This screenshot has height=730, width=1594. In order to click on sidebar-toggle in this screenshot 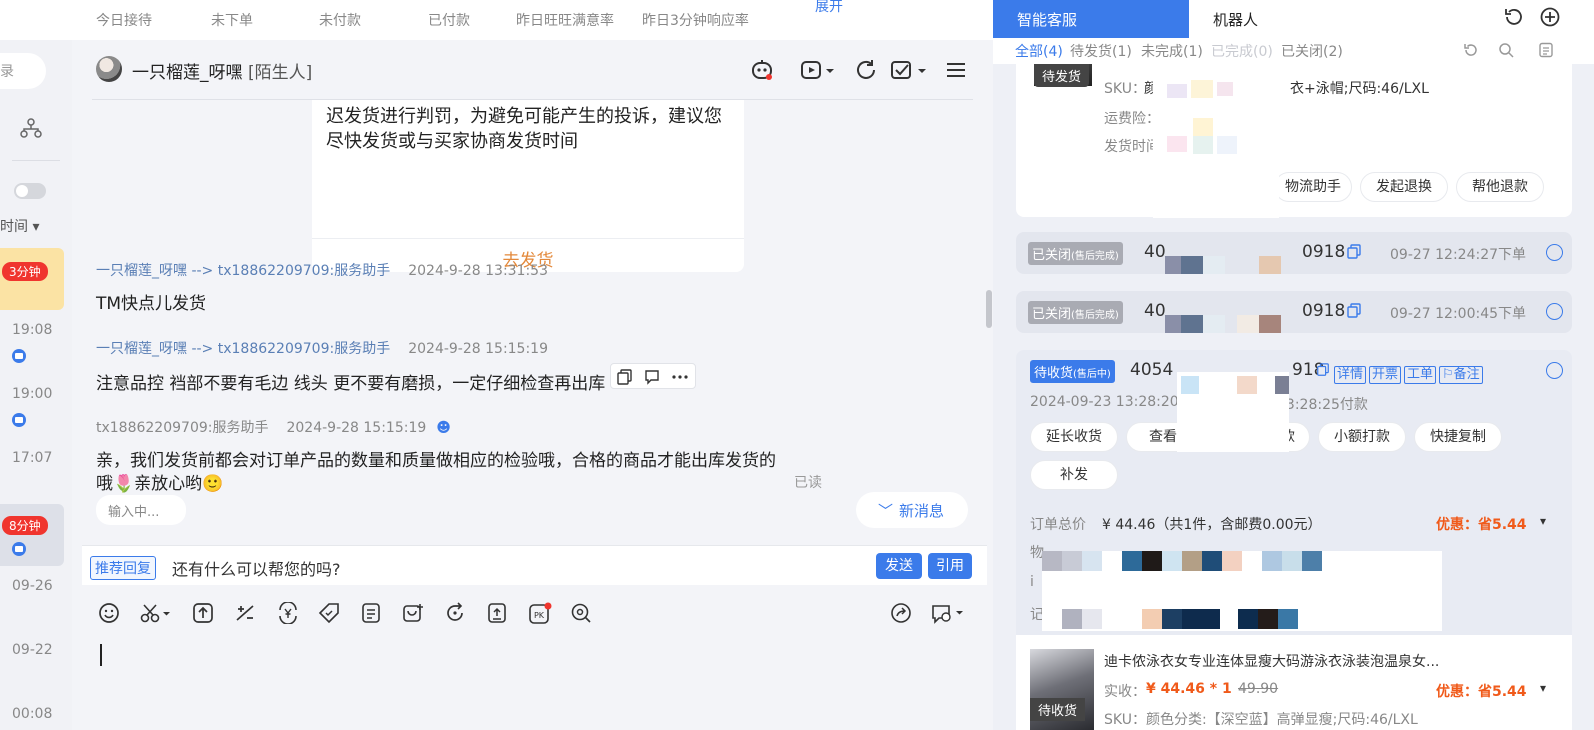, I will do `click(30, 191)`.